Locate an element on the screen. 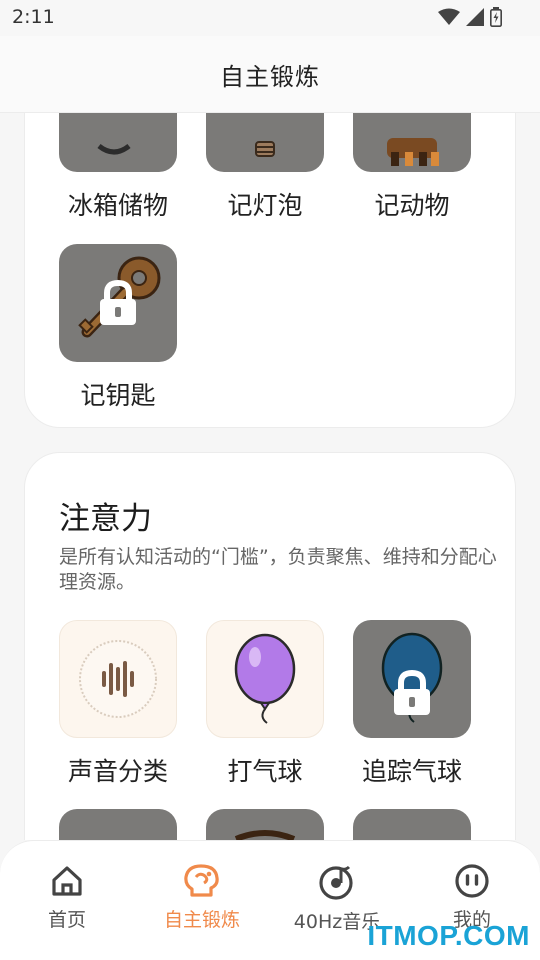 This screenshot has height=960, width=540. exercise-tile-fridge: 冰箱储物 is located at coordinates (118, 167).